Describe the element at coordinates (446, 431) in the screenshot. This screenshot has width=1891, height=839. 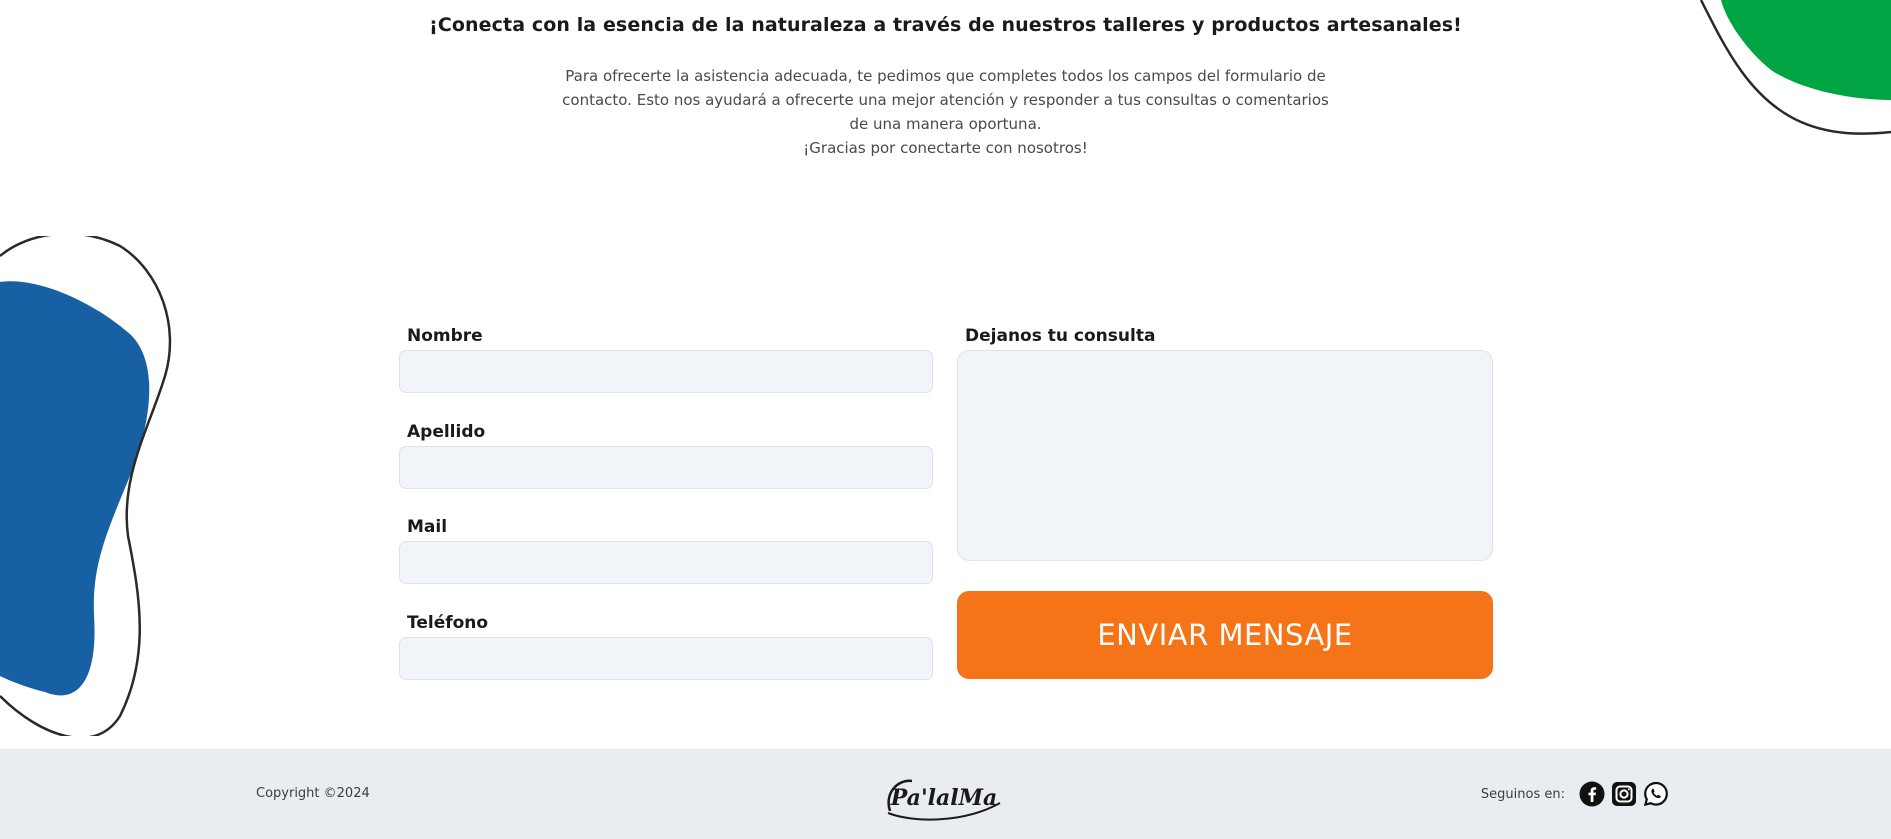
I see `surname-label: Apellido` at that location.